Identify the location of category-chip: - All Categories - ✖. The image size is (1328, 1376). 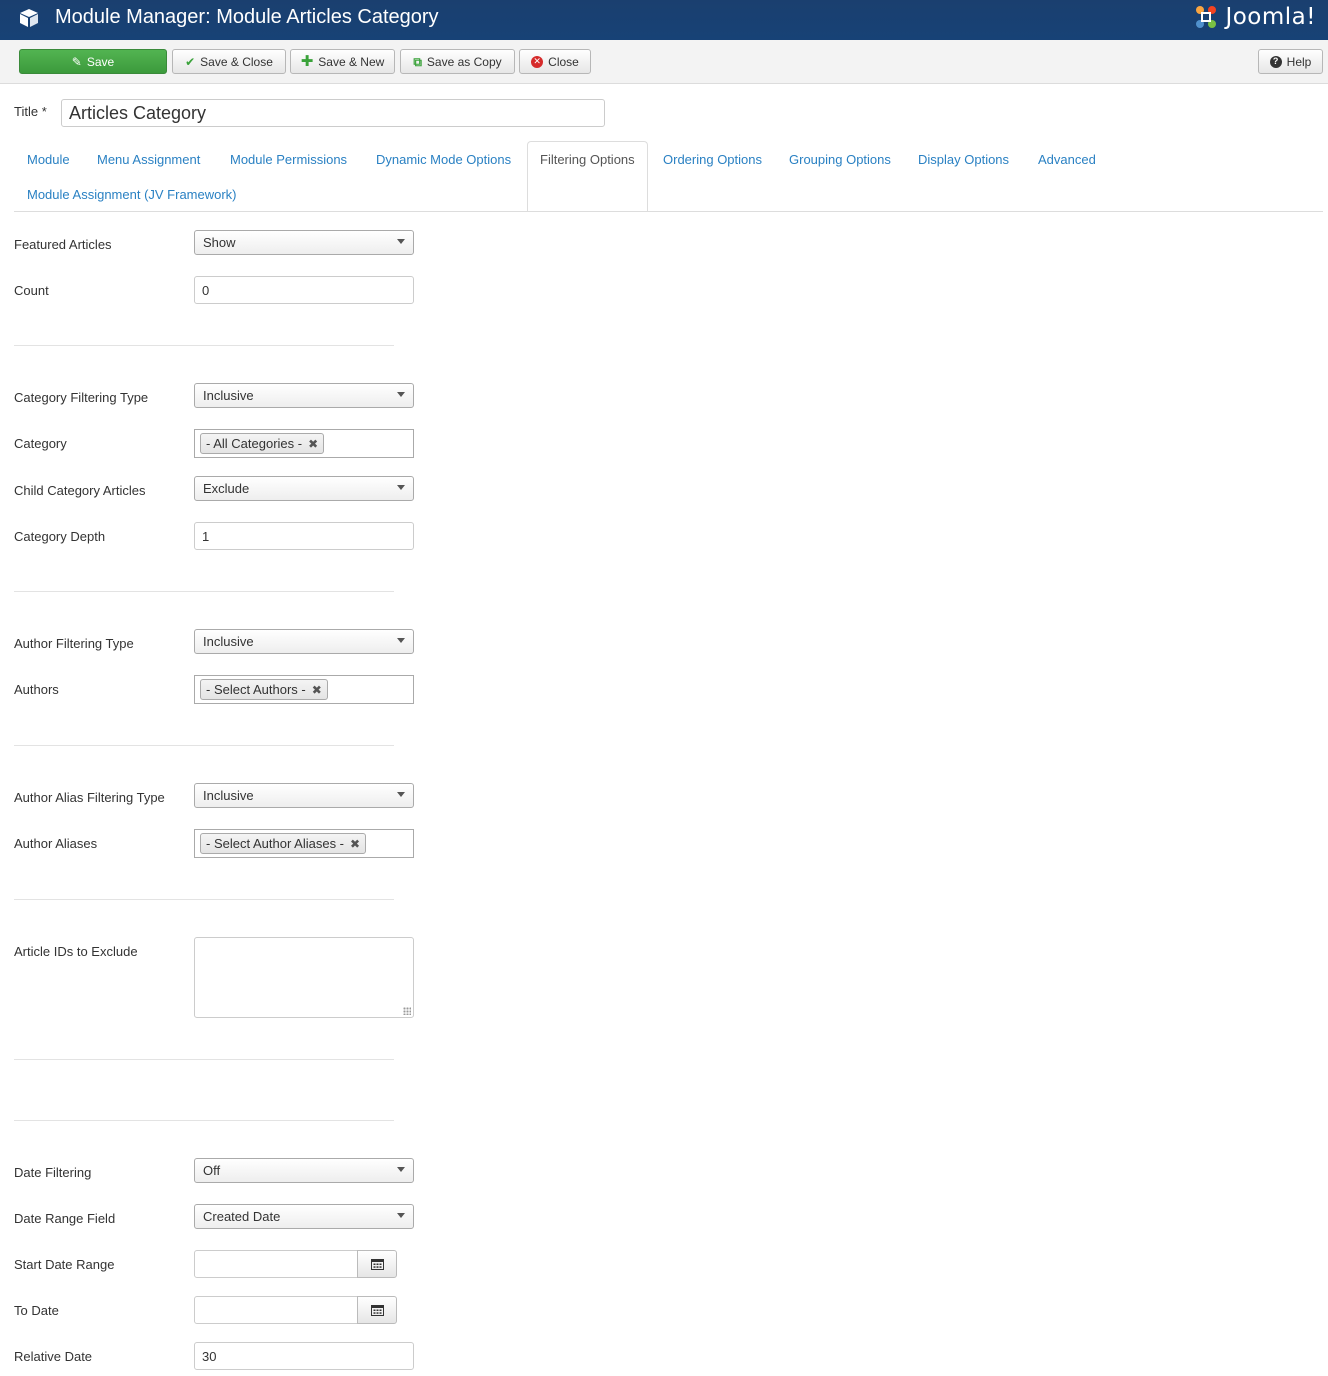
(262, 443).